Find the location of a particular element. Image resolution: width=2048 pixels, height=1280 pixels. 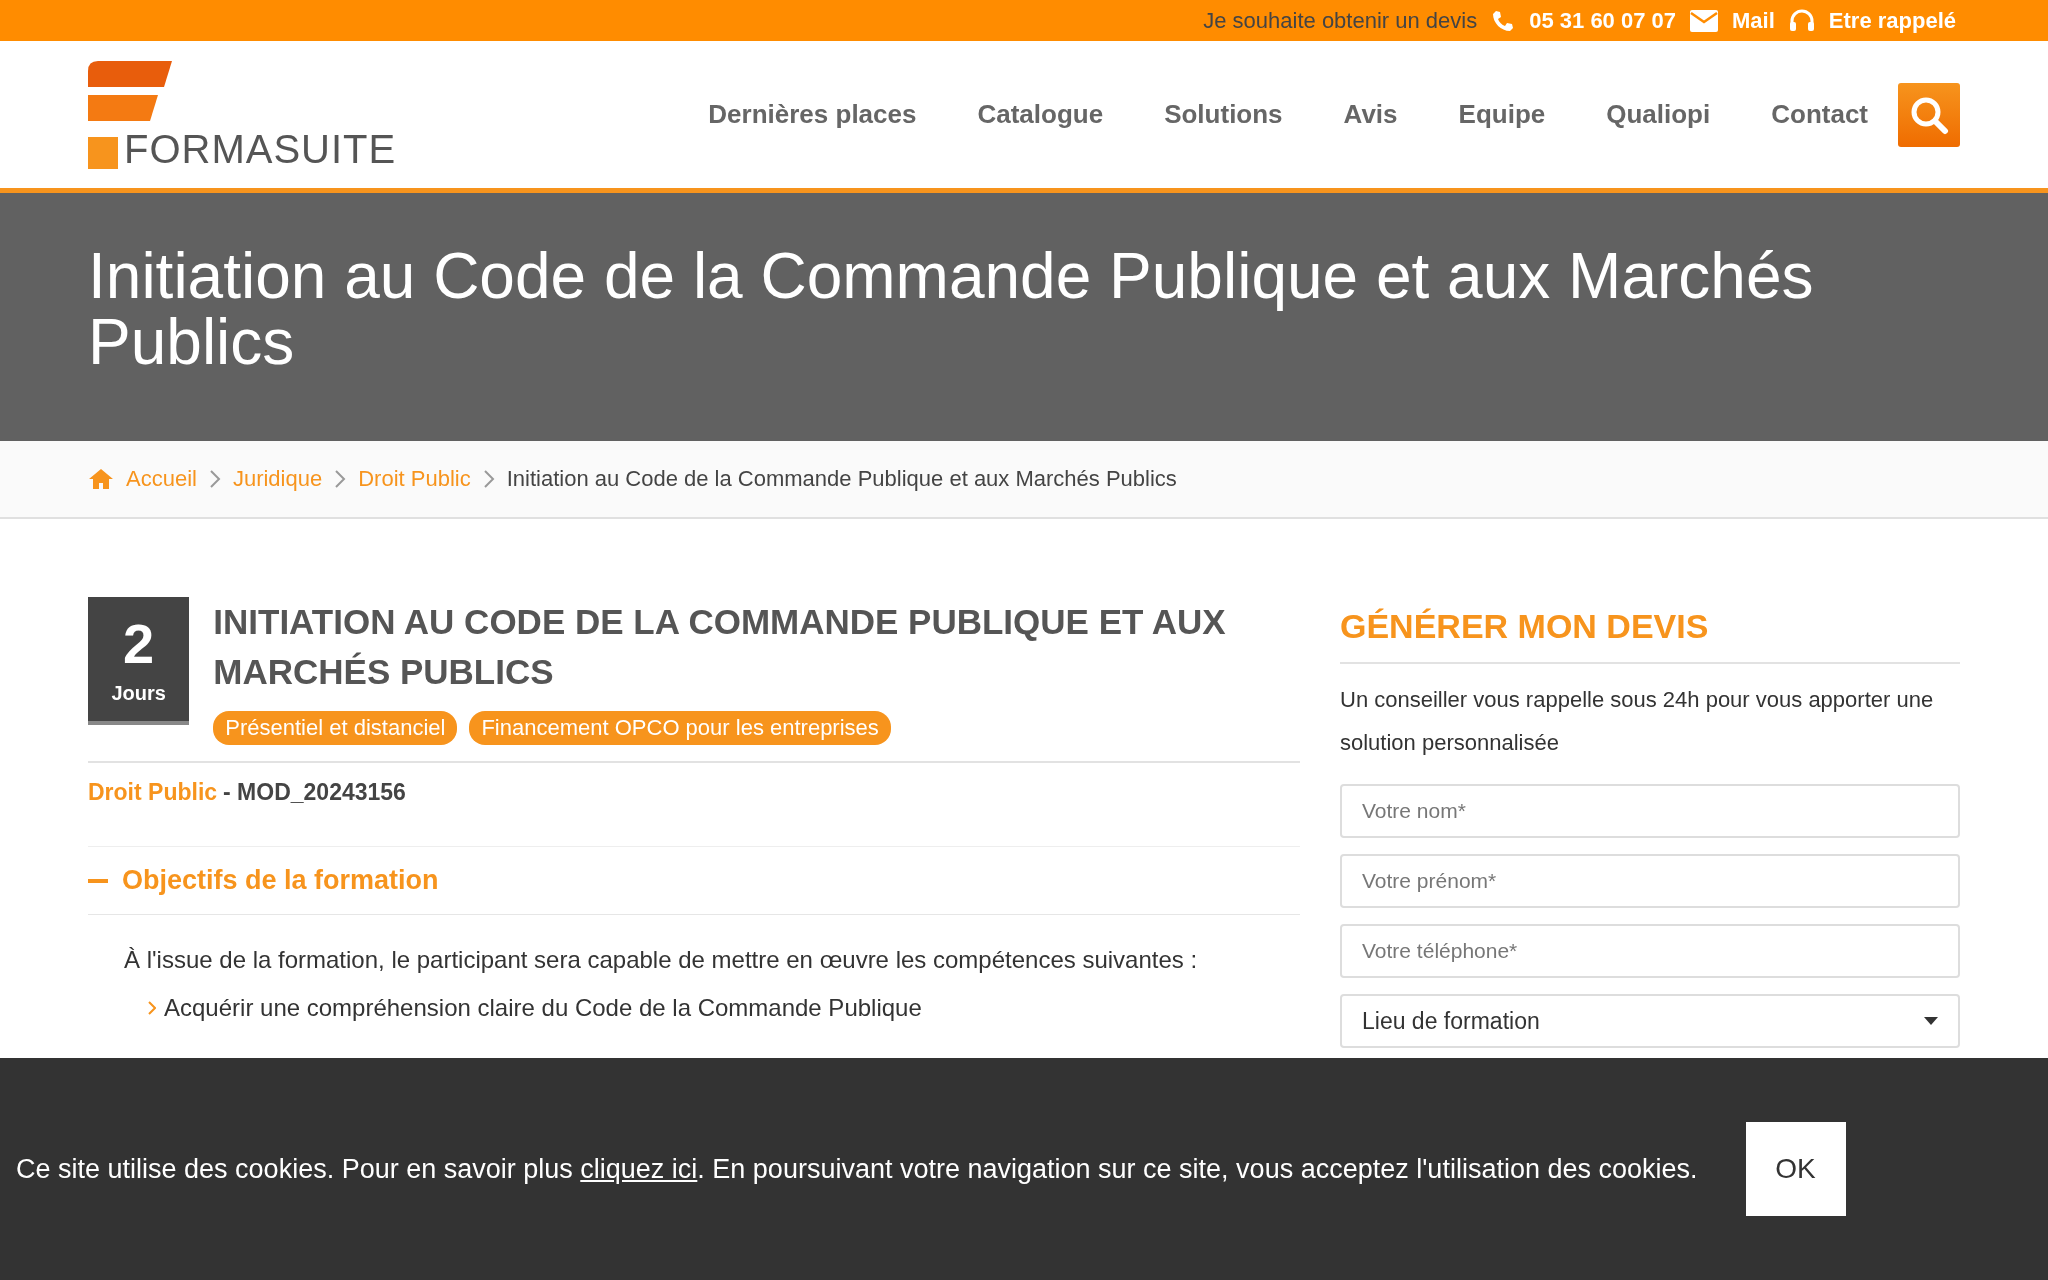

nav-link: Solutions is located at coordinates (1223, 114).